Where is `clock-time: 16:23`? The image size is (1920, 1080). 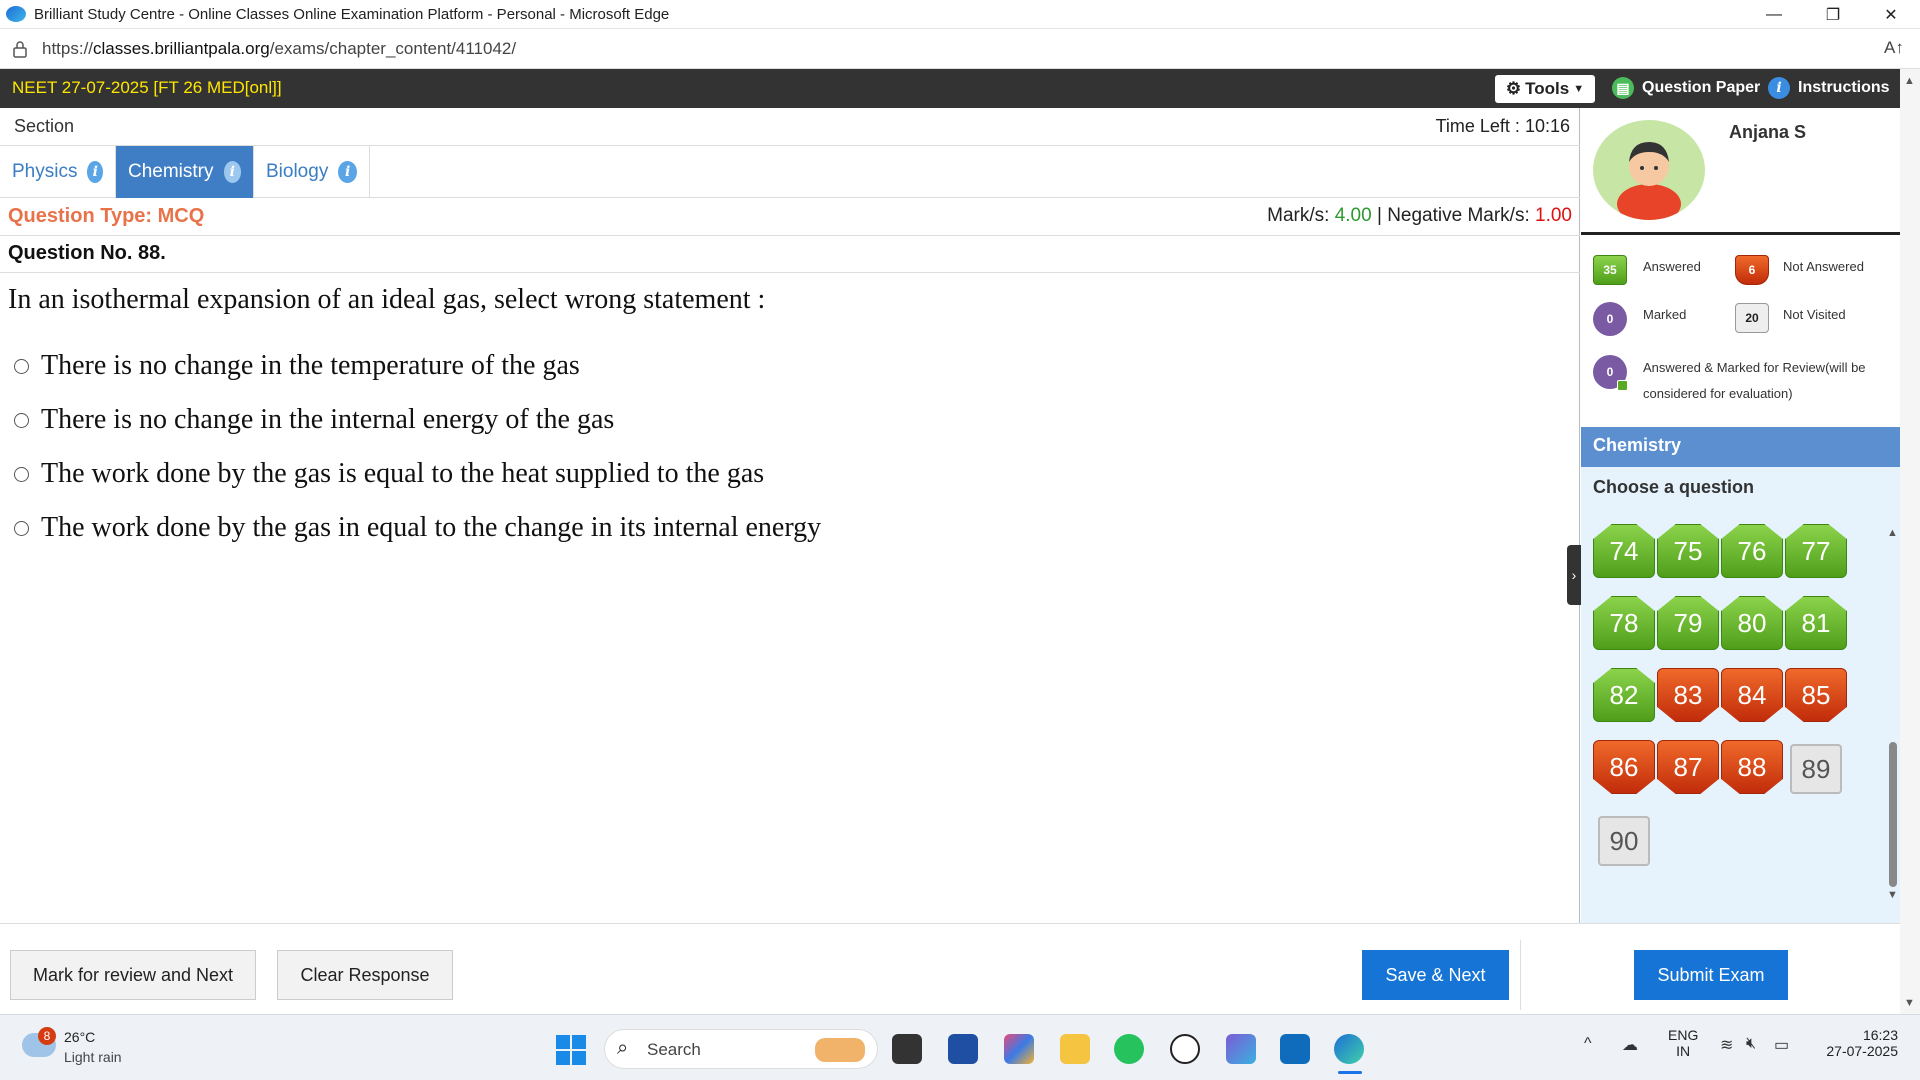 clock-time: 16:23 is located at coordinates (1880, 1035).